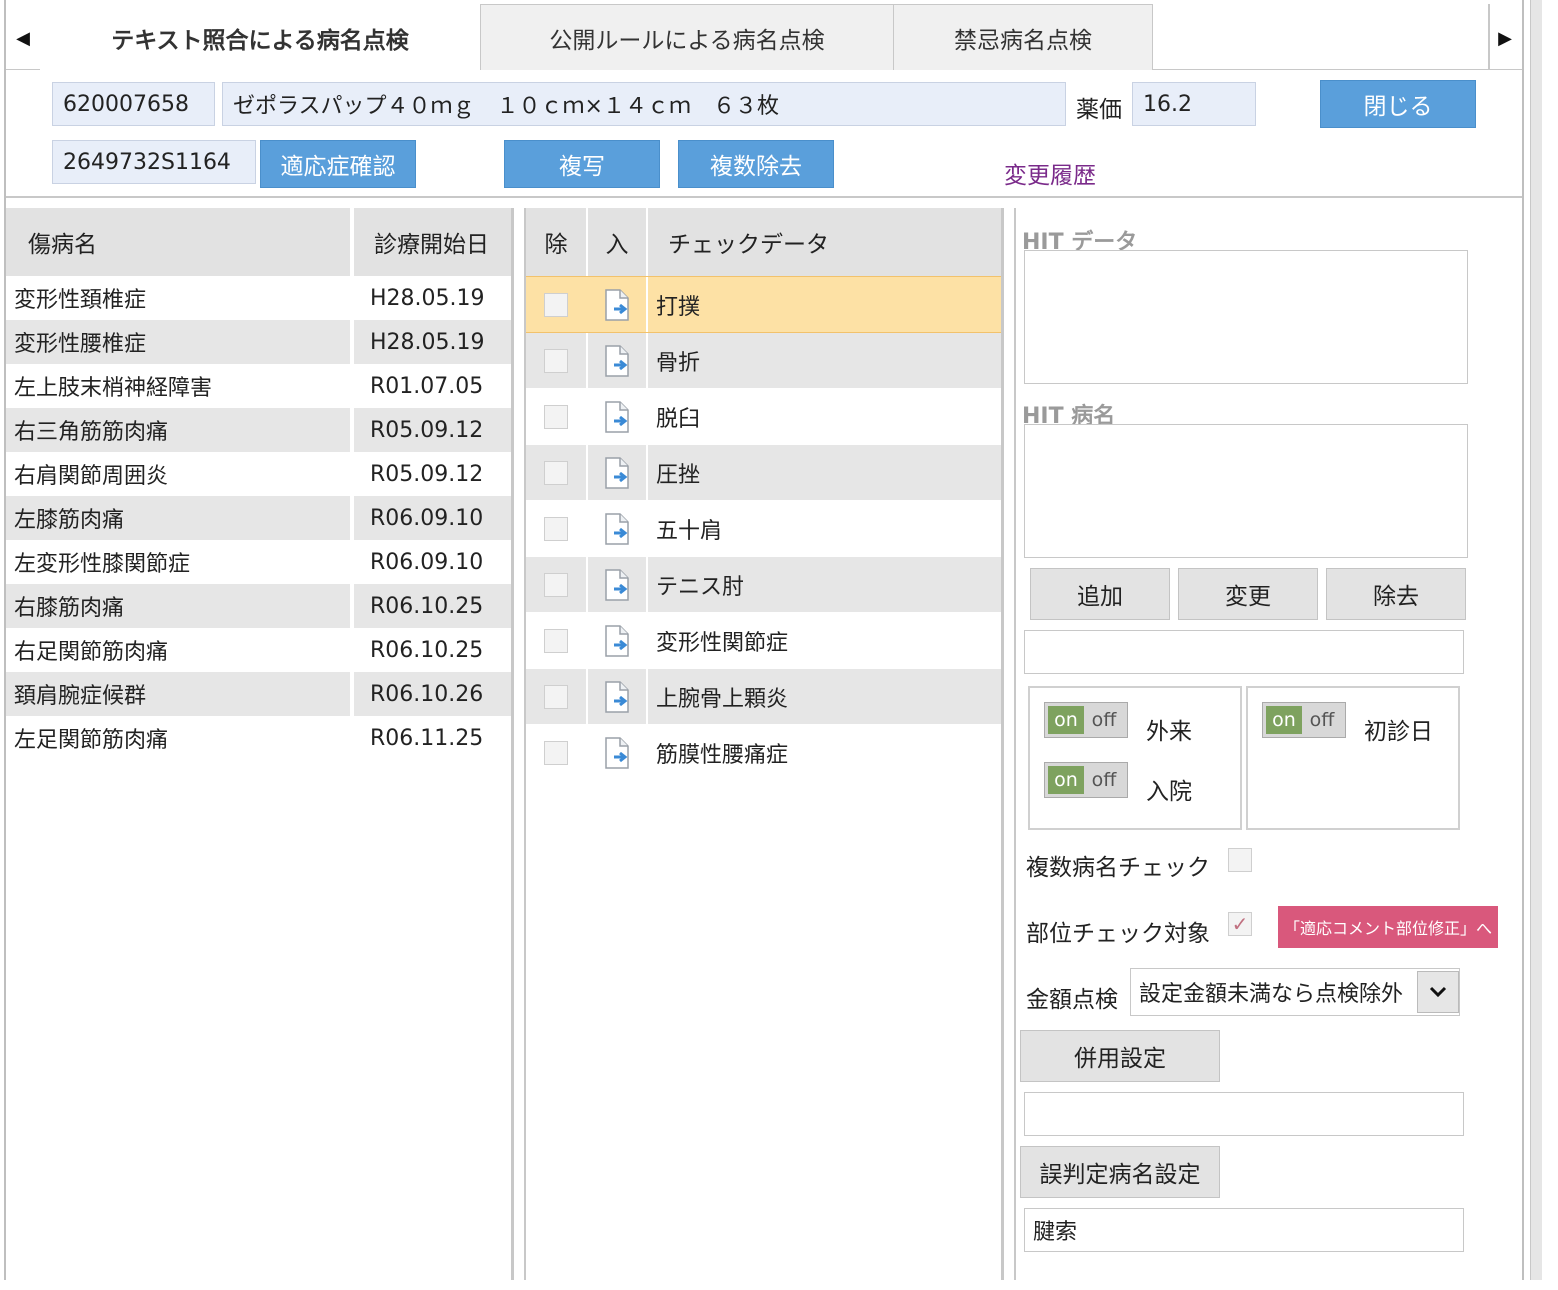 Image resolution: width=1558 pixels, height=1290 pixels. What do you see at coordinates (1023, 37) in the screenshot?
I see `tab-contraindication: 禁忌病名点検` at bounding box center [1023, 37].